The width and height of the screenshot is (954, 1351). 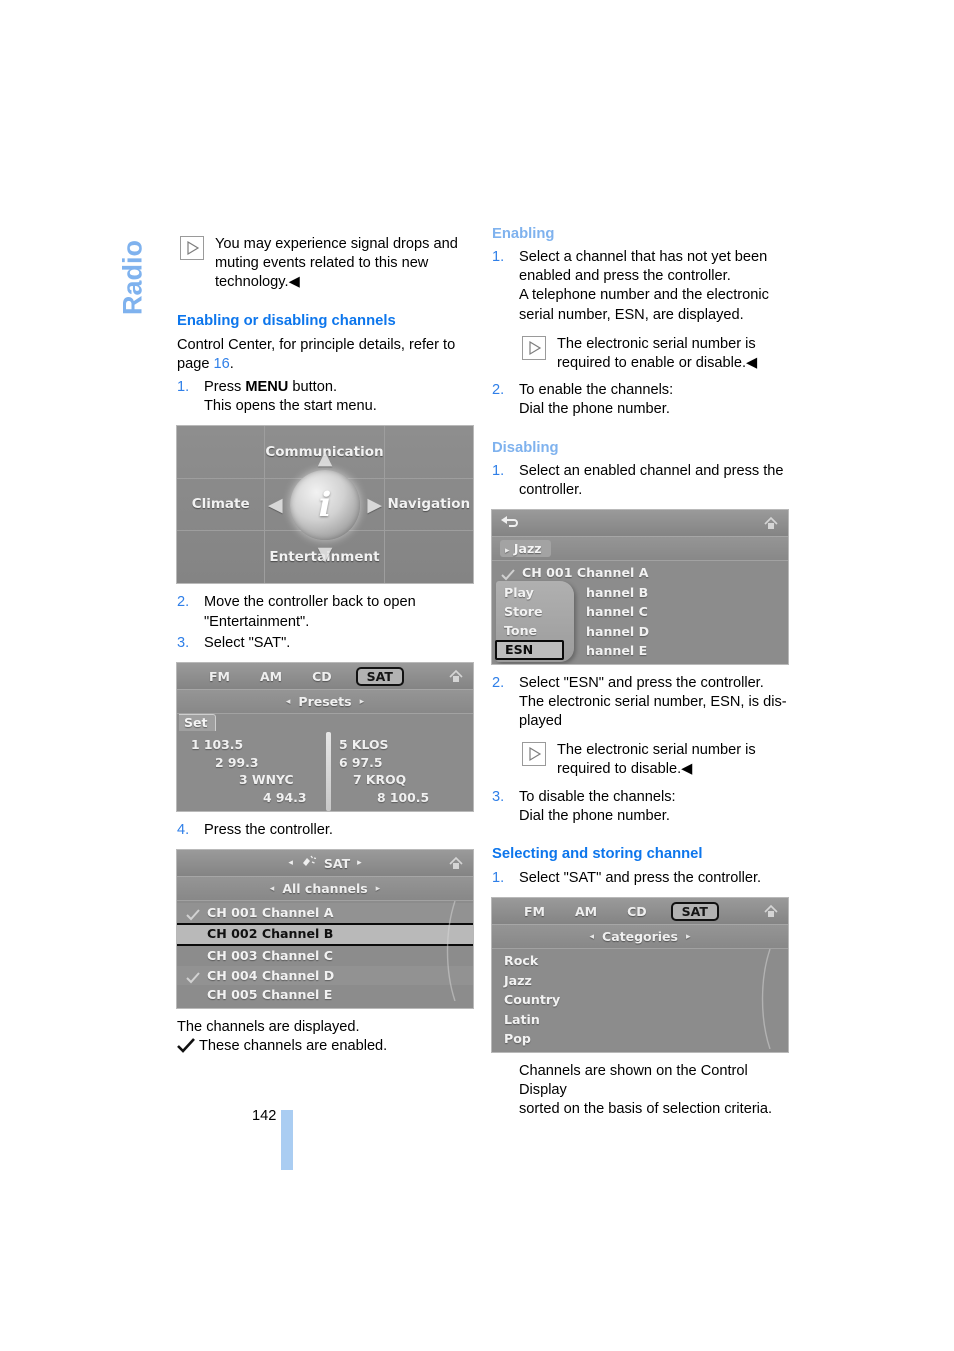 What do you see at coordinates (597, 853) in the screenshot?
I see `section-heading-selecting-storing: Selecting and storing channel` at bounding box center [597, 853].